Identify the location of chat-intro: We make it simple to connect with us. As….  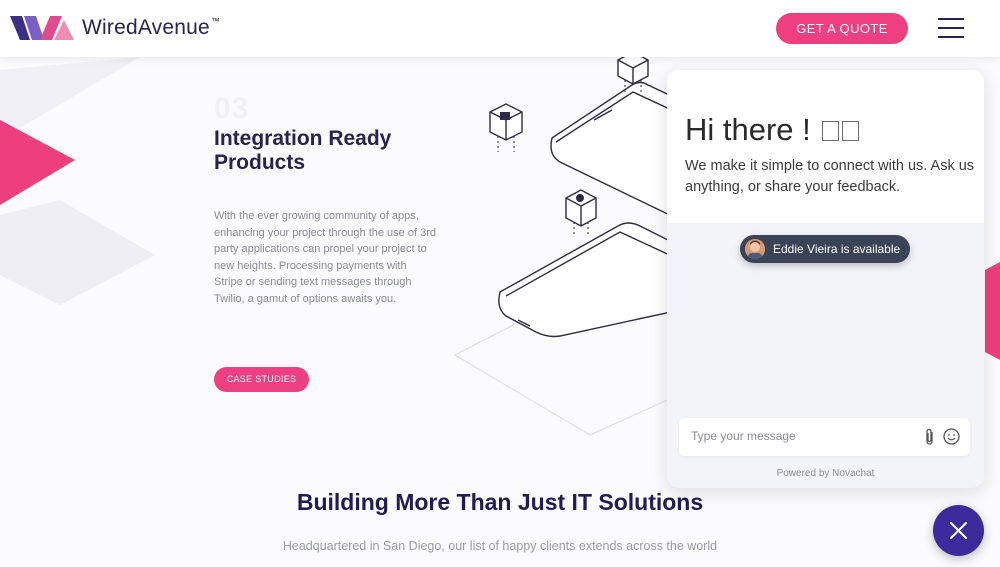
(830, 176).